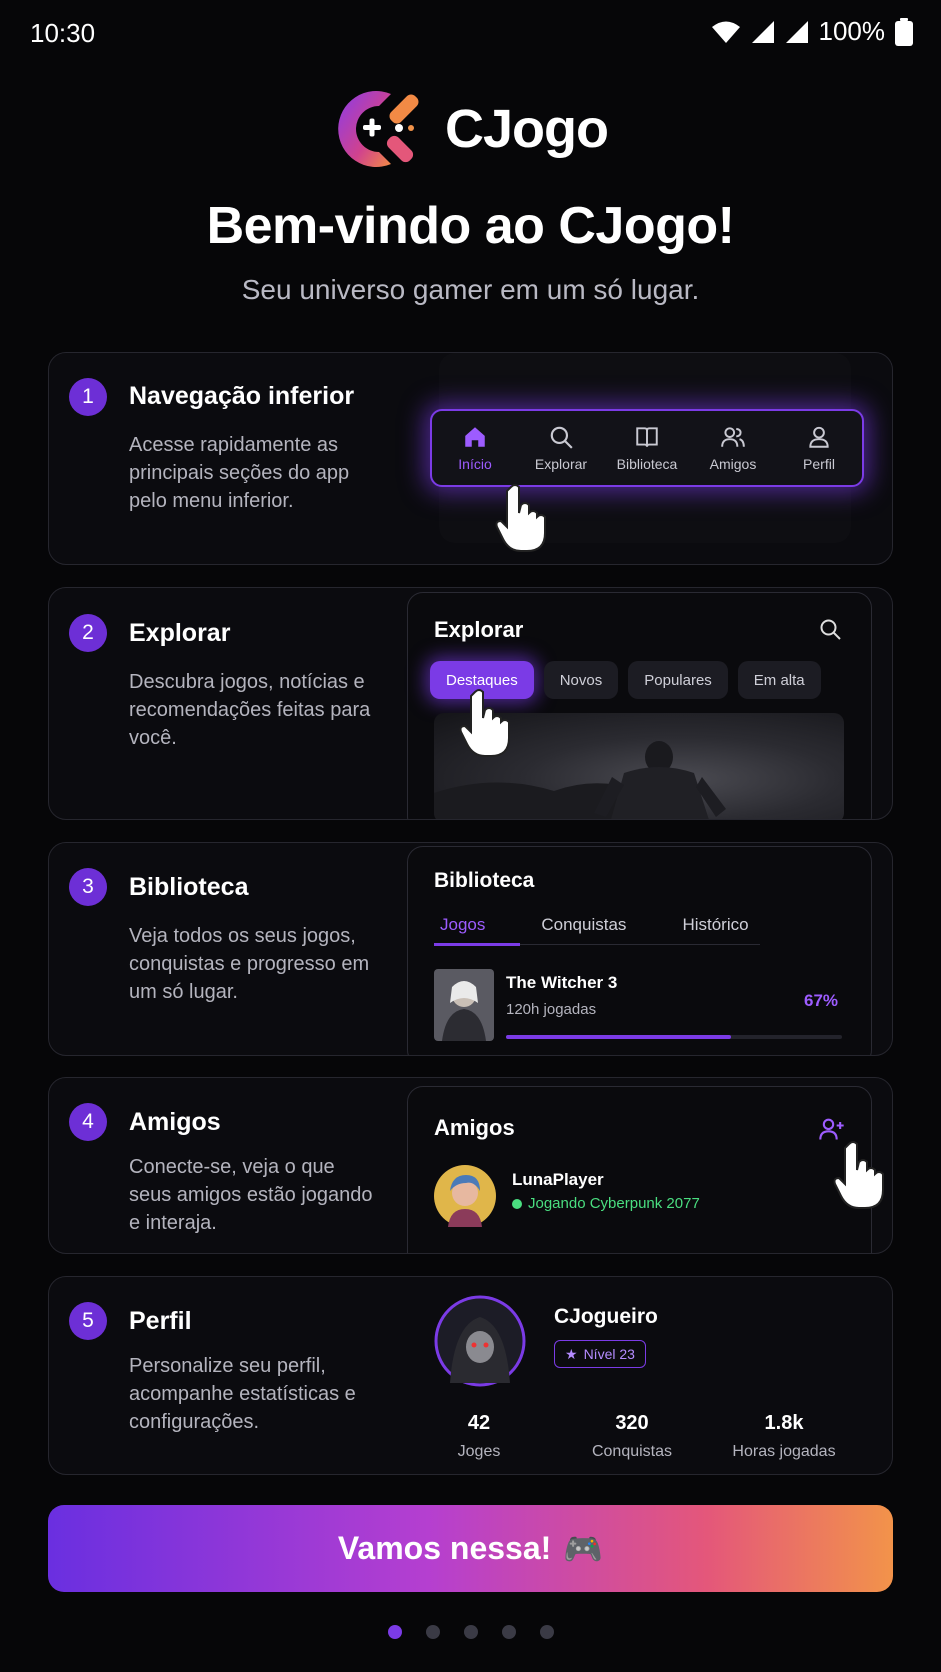 This screenshot has width=941, height=1672. Describe the element at coordinates (465, 1196) in the screenshot. I see `friend-avatar` at that location.